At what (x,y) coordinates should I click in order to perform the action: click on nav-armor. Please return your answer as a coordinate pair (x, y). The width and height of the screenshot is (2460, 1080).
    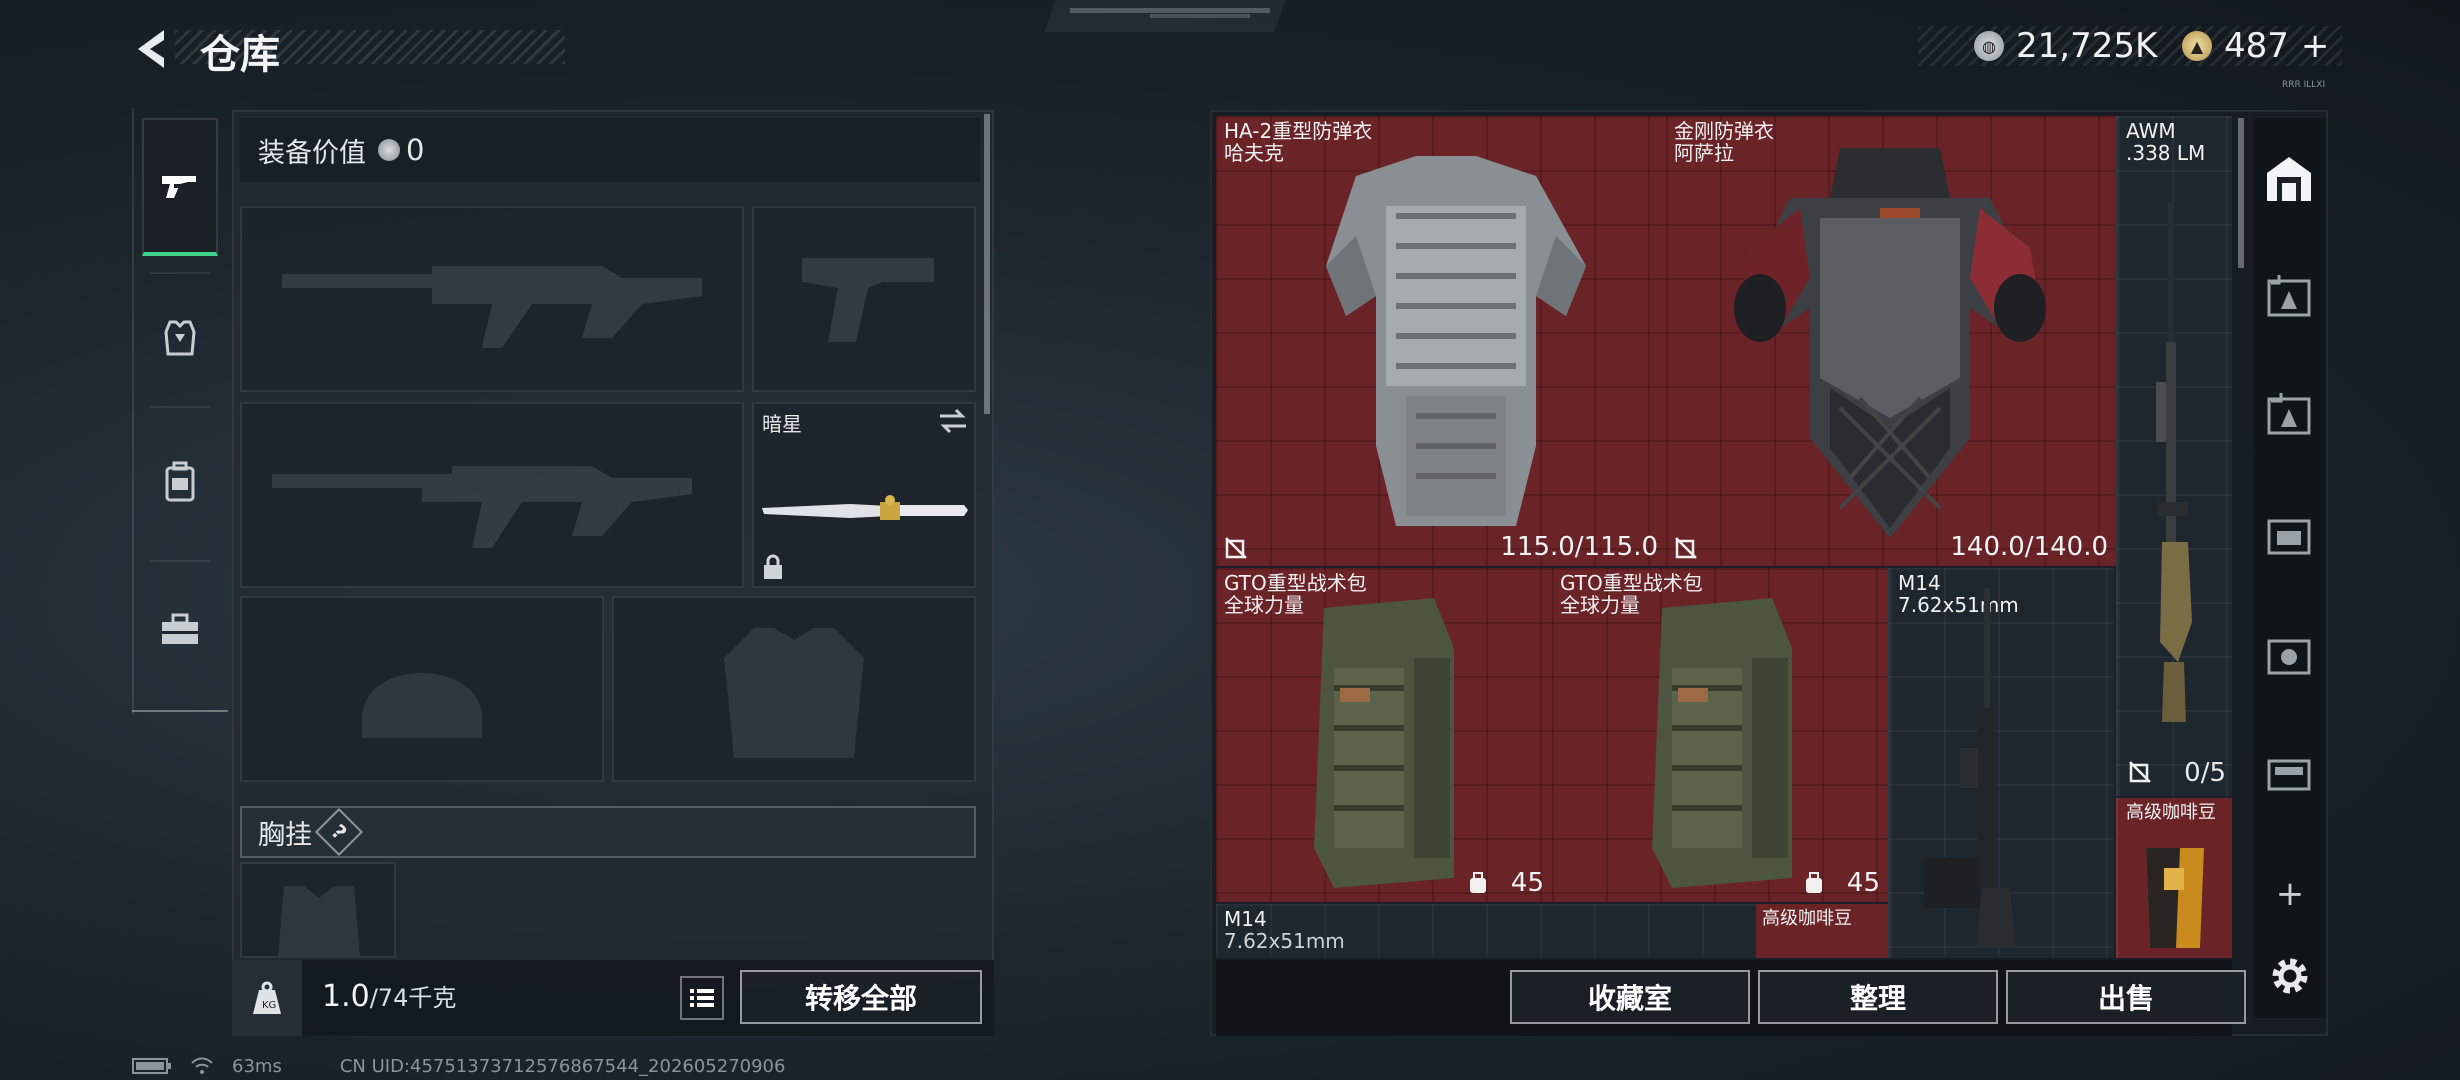
    Looking at the image, I should click on (180, 338).